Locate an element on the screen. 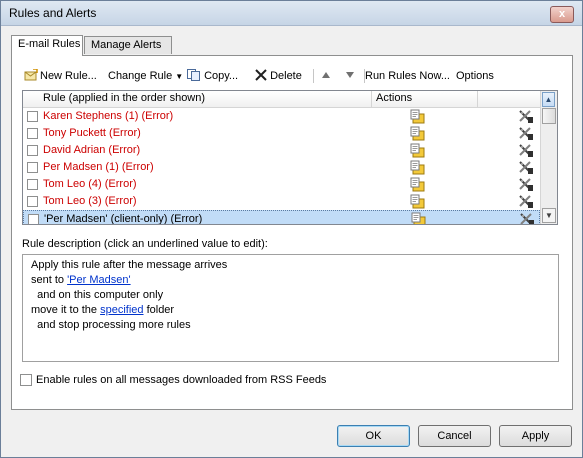 The image size is (583, 458). tab-email-rules-label: E-mail Rules is located at coordinates (49, 44).